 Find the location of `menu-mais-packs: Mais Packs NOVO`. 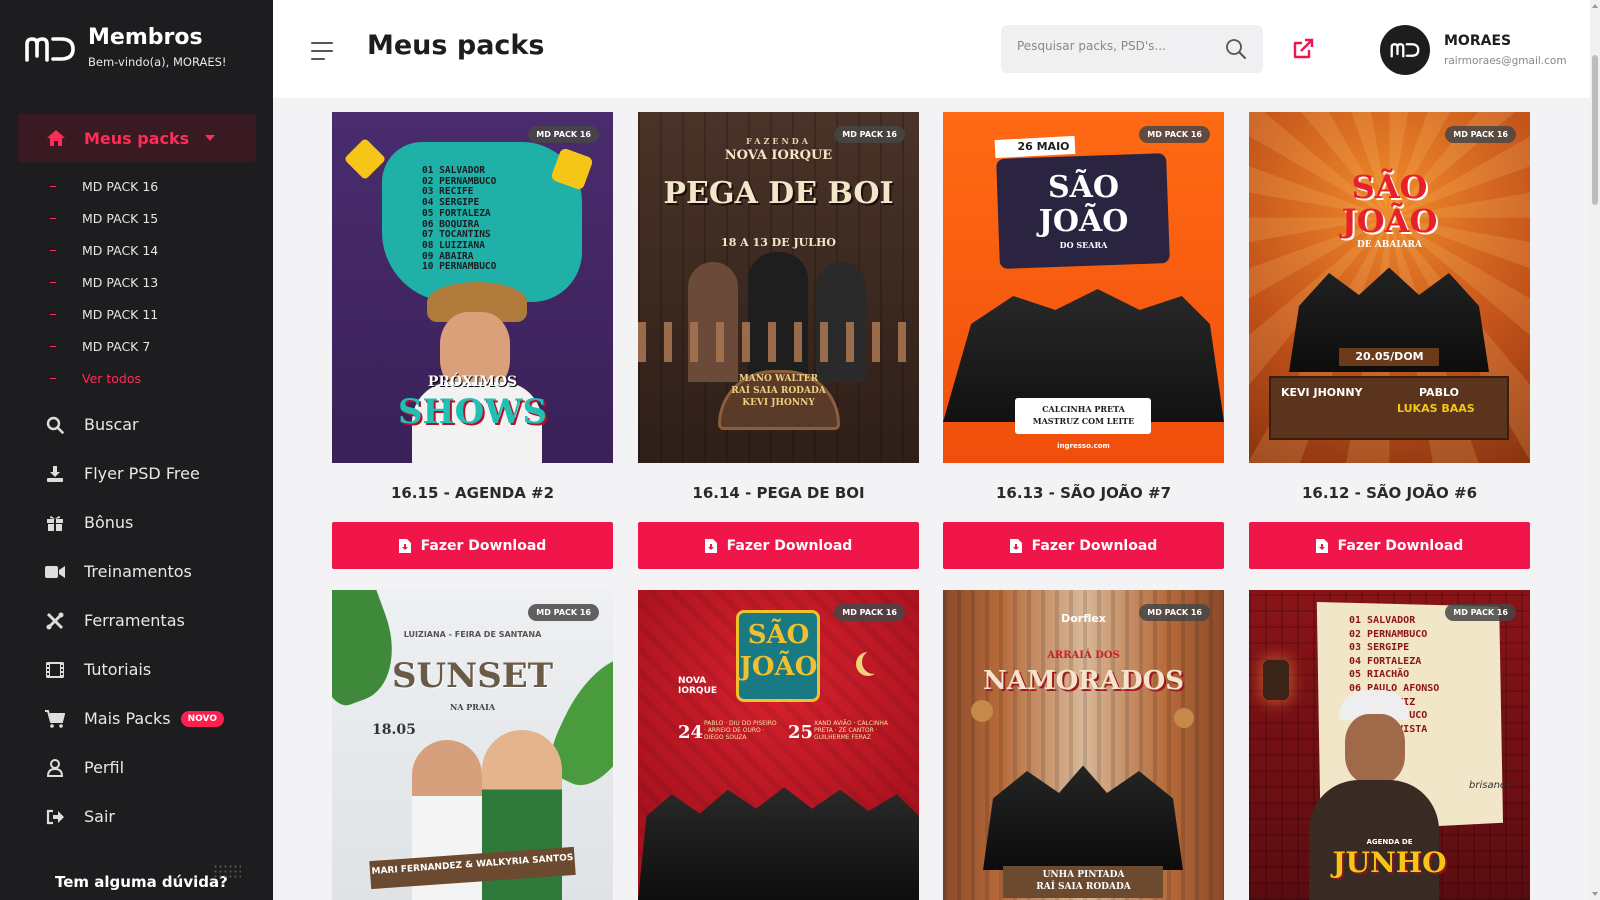

menu-mais-packs: Mais Packs NOVO is located at coordinates (134, 718).